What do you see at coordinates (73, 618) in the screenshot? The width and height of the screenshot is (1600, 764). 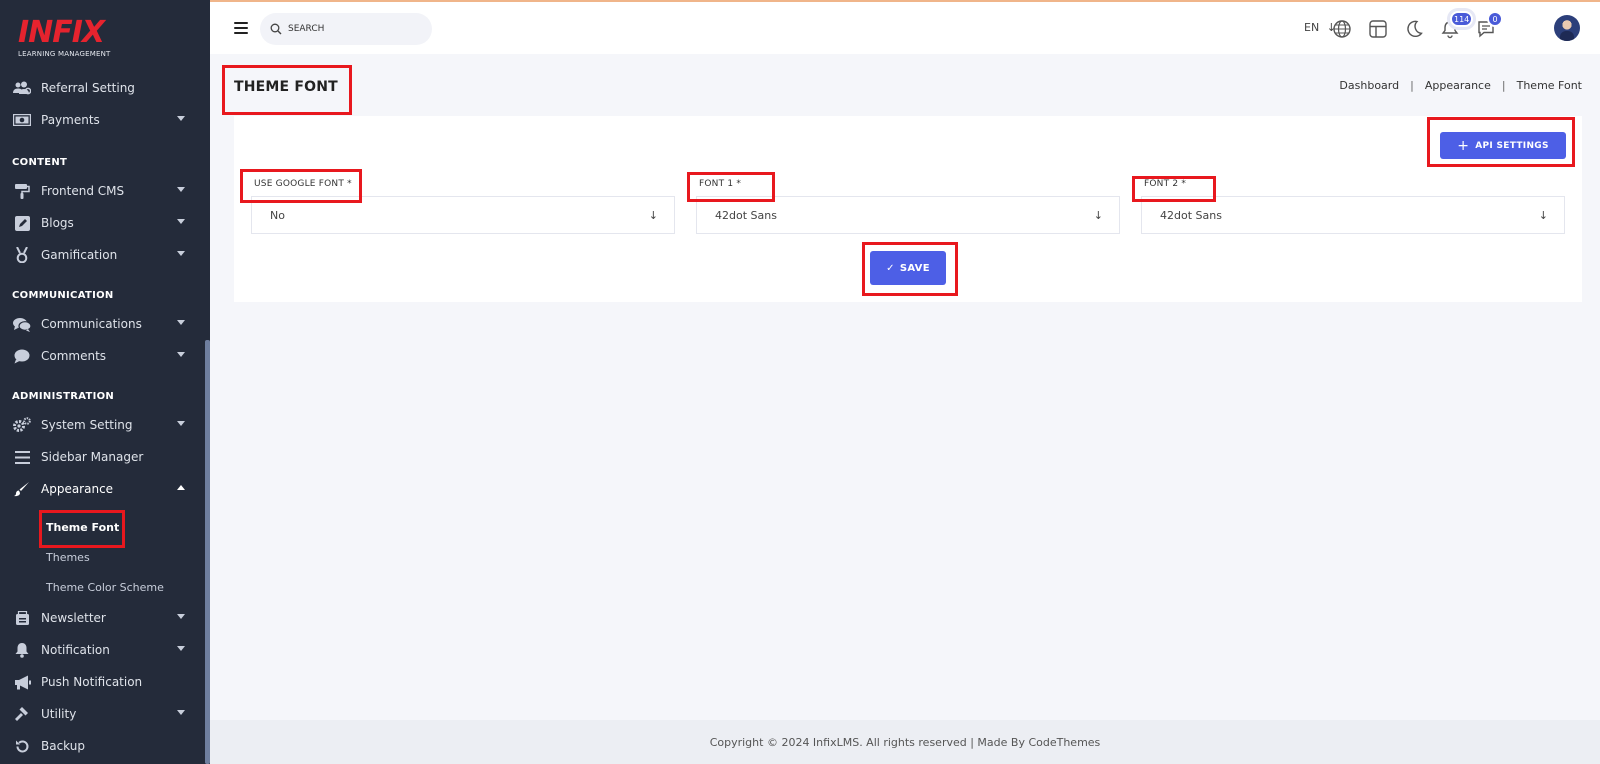 I see `sidebar-item-label: Newsletter` at bounding box center [73, 618].